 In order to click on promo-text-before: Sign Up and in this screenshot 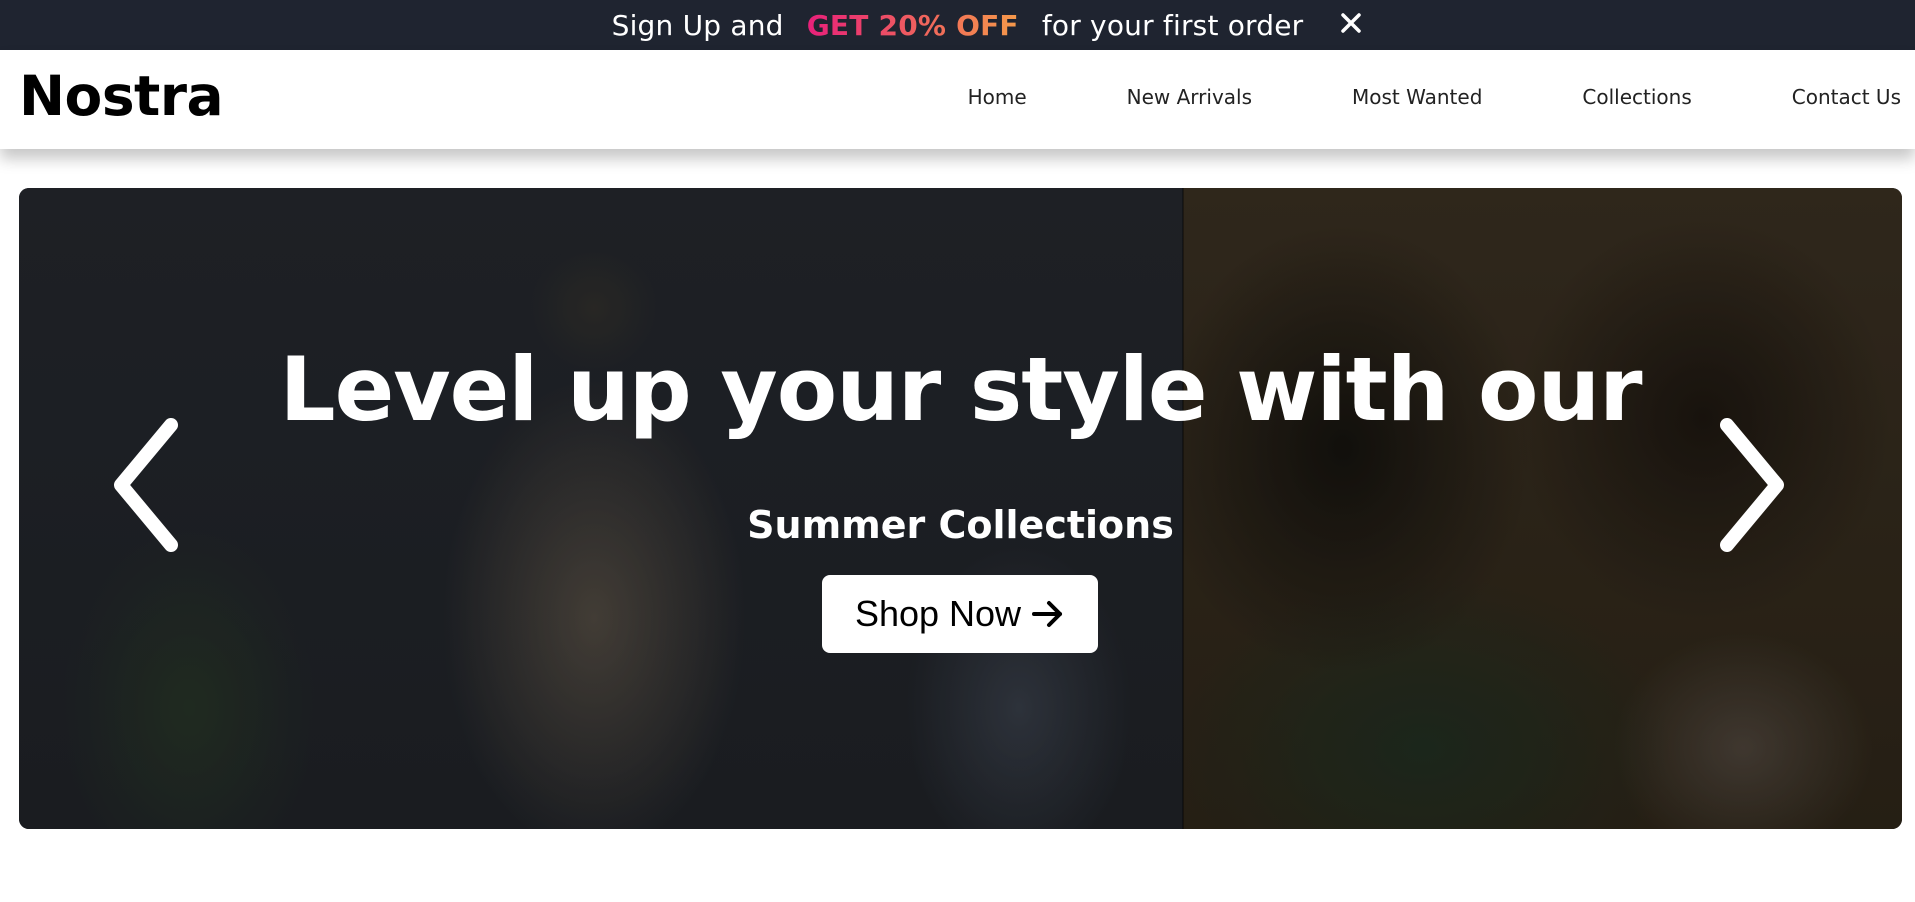, I will do `click(697, 25)`.